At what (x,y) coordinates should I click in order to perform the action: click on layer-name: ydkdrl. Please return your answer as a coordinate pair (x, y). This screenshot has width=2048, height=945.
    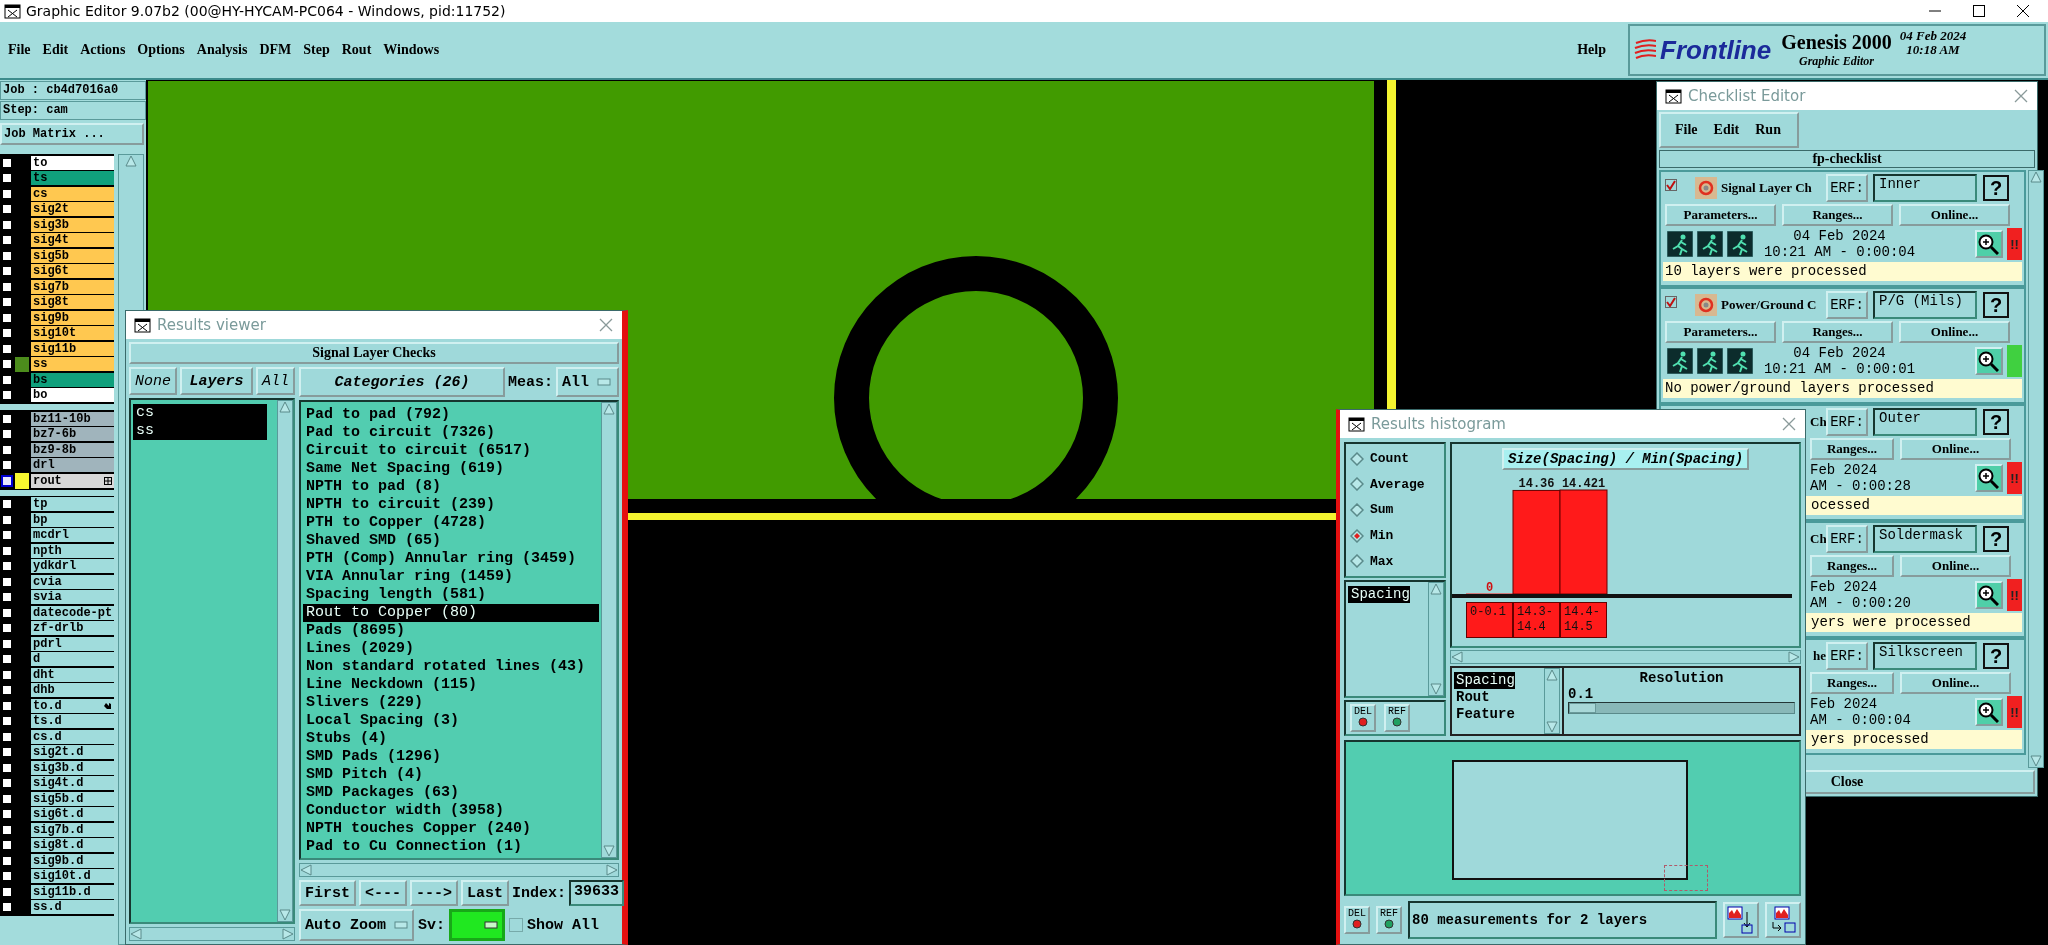
    Looking at the image, I should click on (73, 566).